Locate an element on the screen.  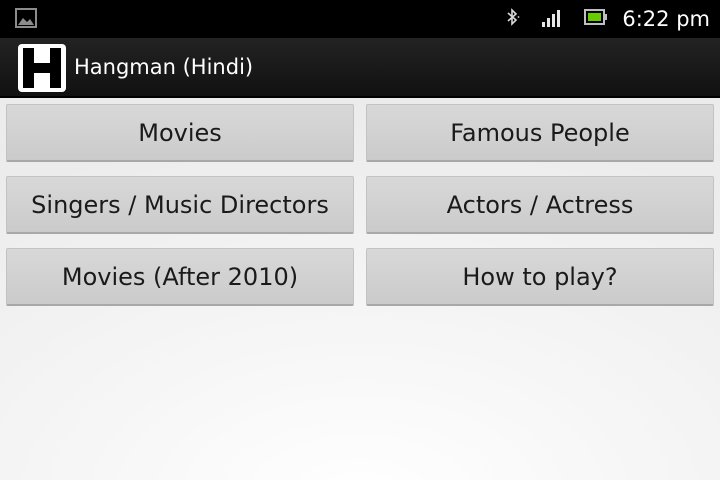
movies-after-2010-button: Movies (After 2010) is located at coordinates (180, 277).